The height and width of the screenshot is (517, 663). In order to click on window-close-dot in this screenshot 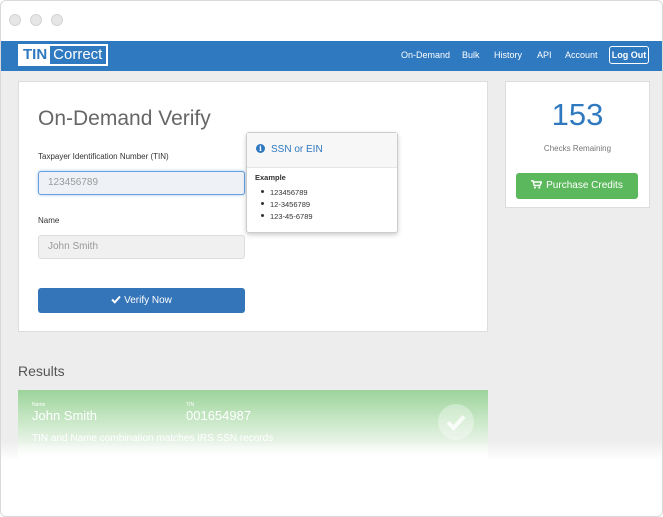, I will do `click(15, 20)`.